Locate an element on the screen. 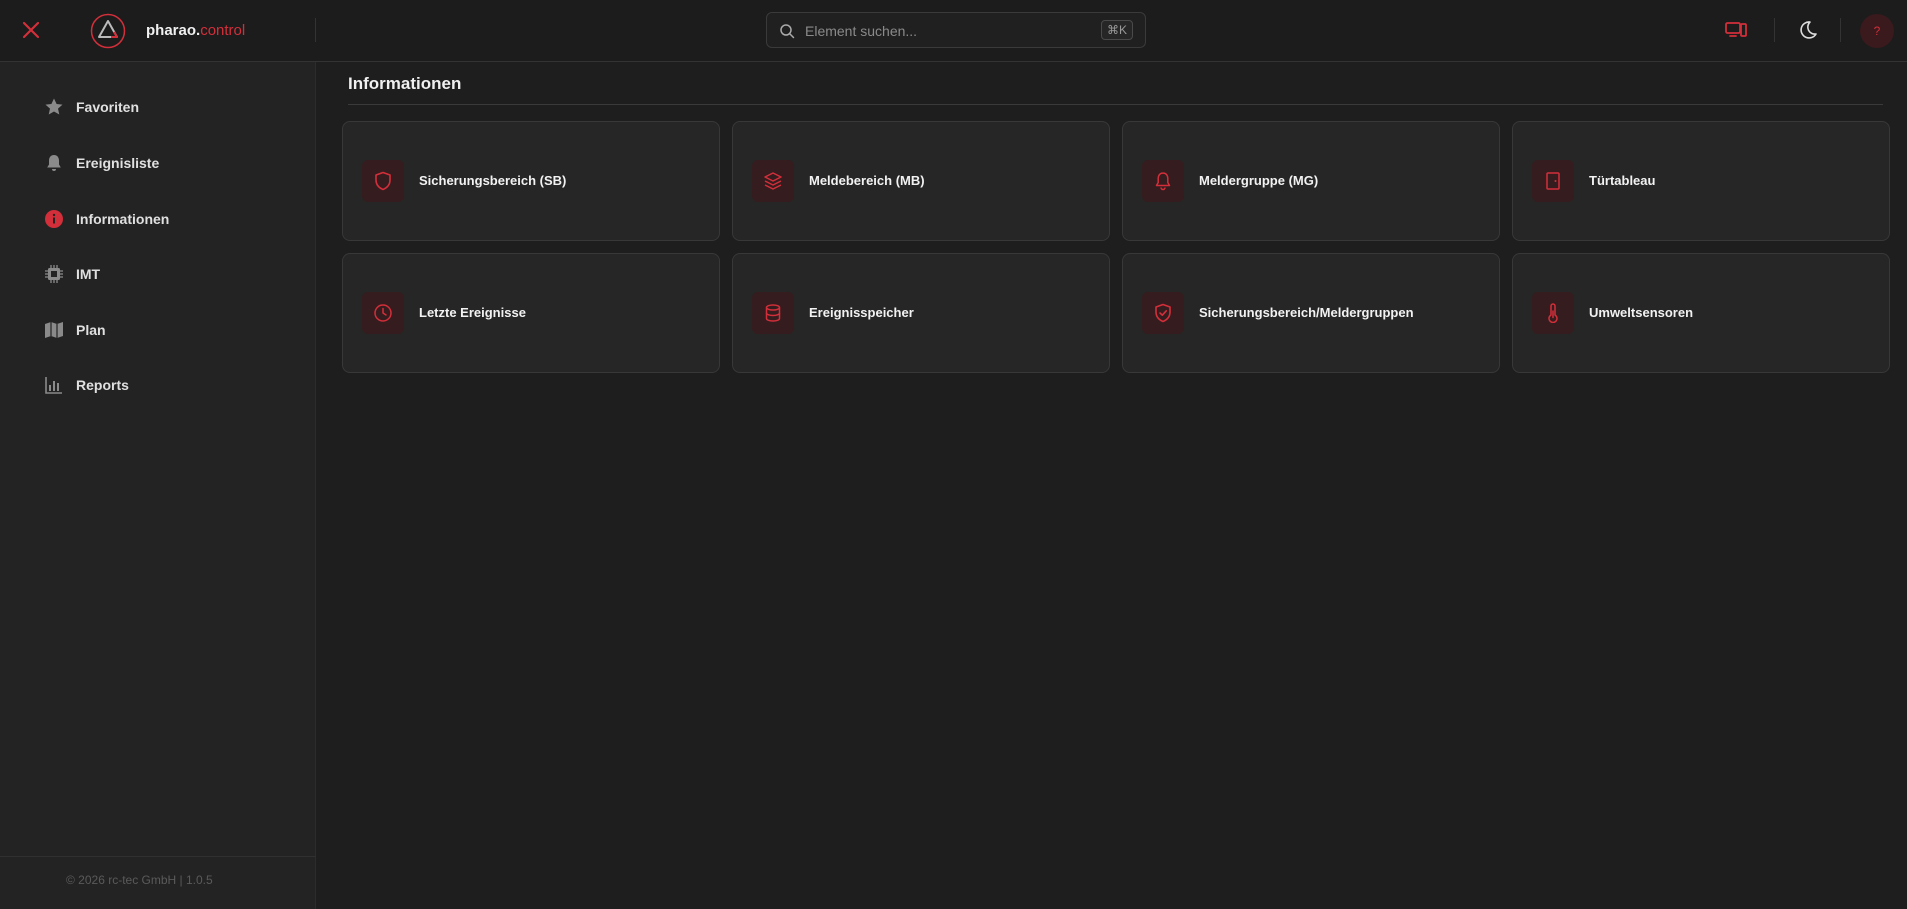  layers-icon is located at coordinates (773, 181).